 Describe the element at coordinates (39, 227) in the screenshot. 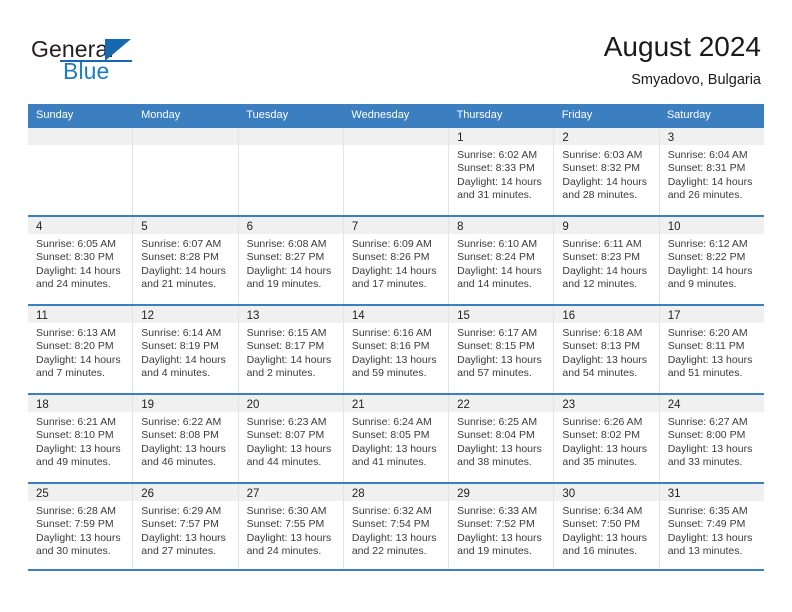

I see `day-number: 4` at that location.